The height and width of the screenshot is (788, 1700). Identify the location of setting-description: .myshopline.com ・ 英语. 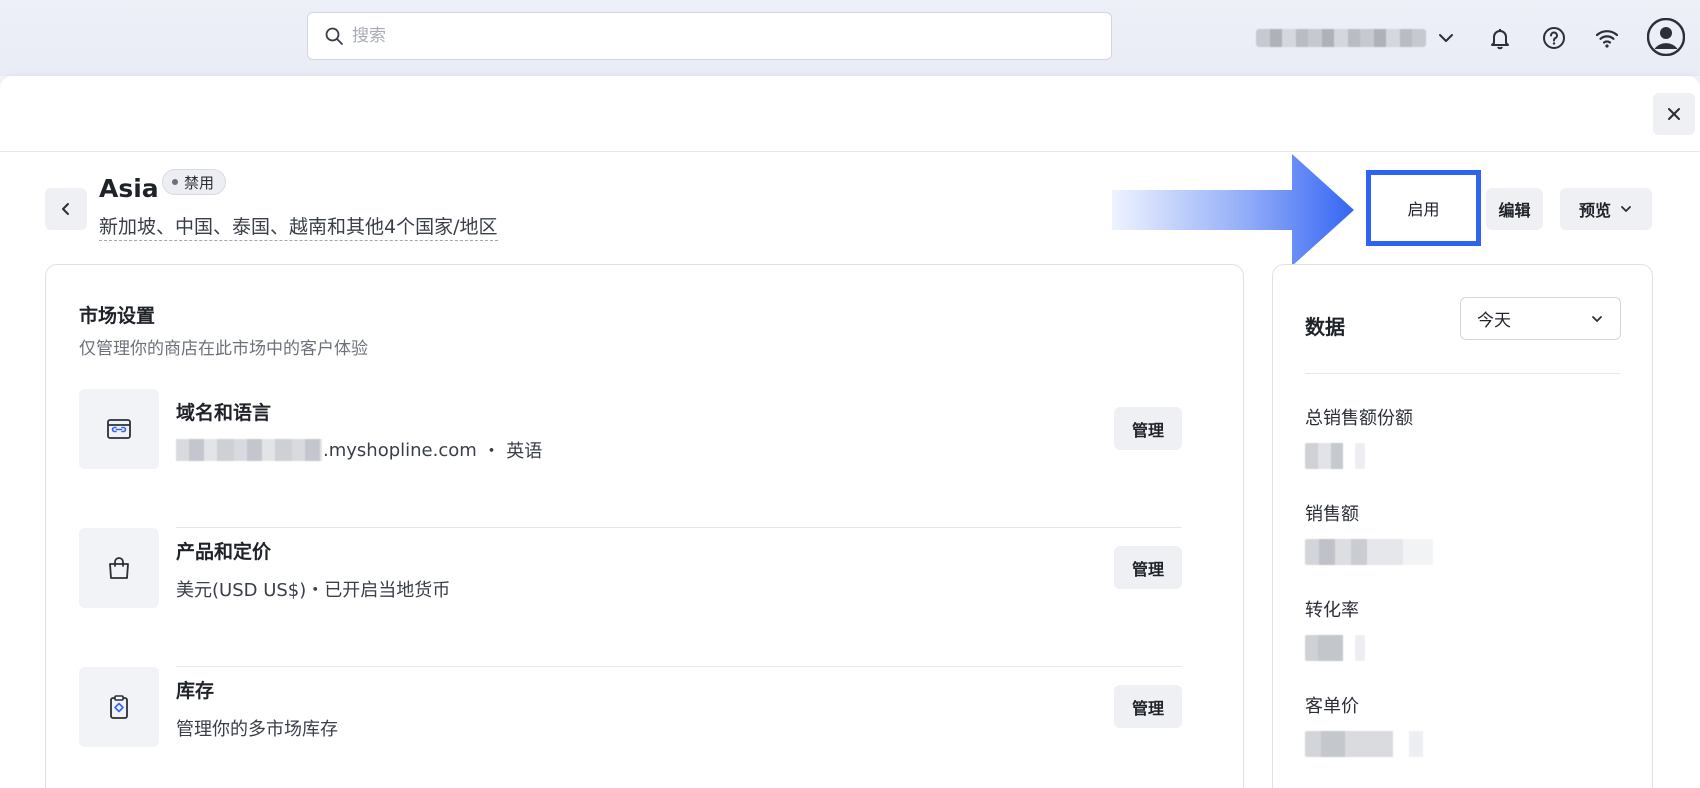
(359, 450).